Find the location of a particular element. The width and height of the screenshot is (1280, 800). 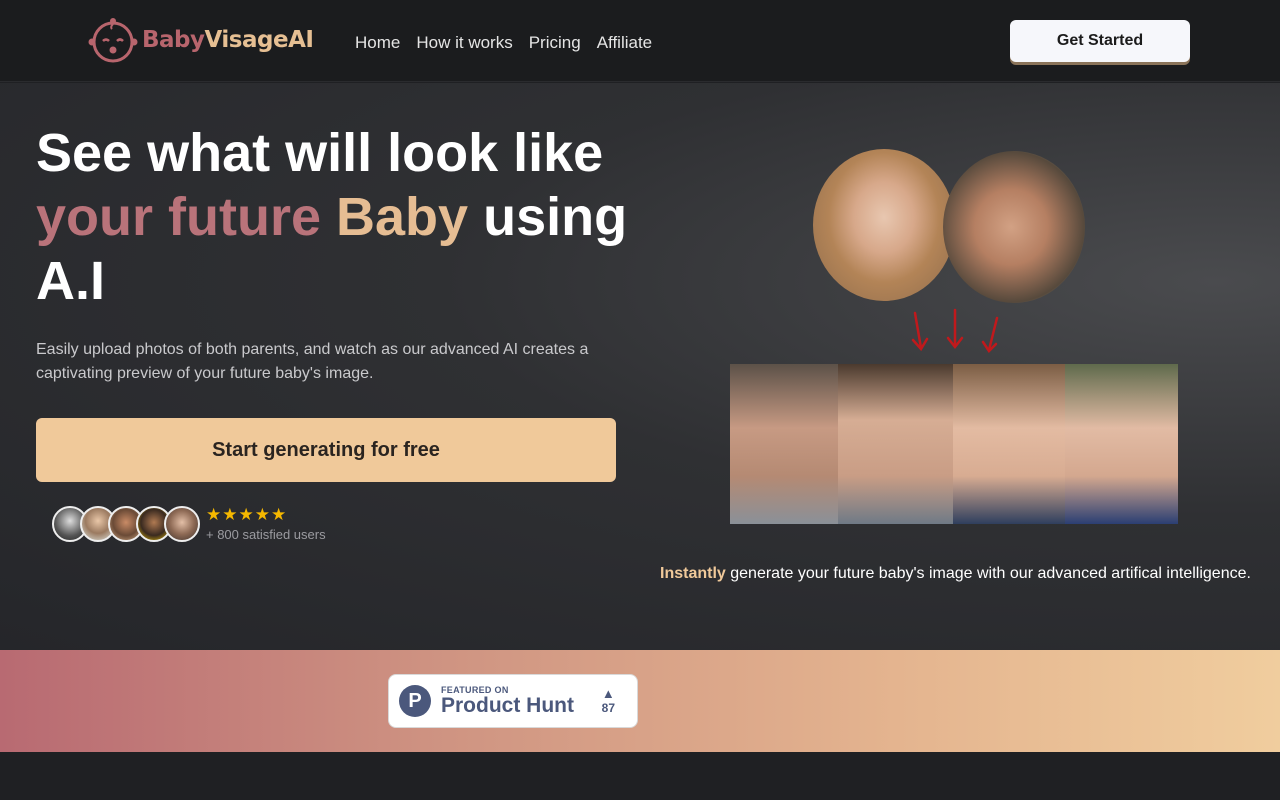

product-hunt-badge: P FEATURED ON Product Hunt ▲ 87 is located at coordinates (513, 701).